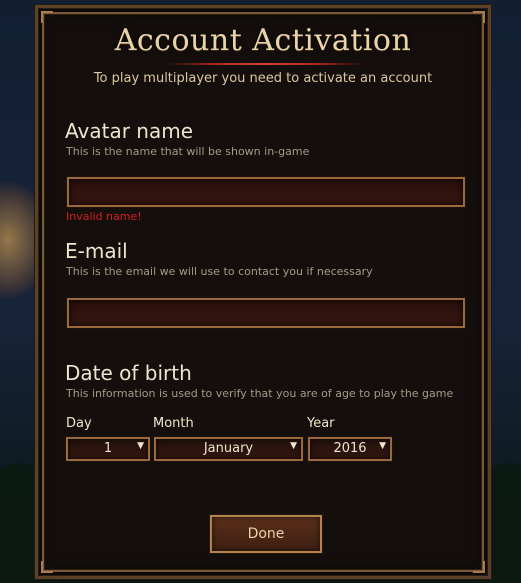 This screenshot has height=583, width=521. I want to click on avatar-name-heading: Avatar name, so click(129, 131).